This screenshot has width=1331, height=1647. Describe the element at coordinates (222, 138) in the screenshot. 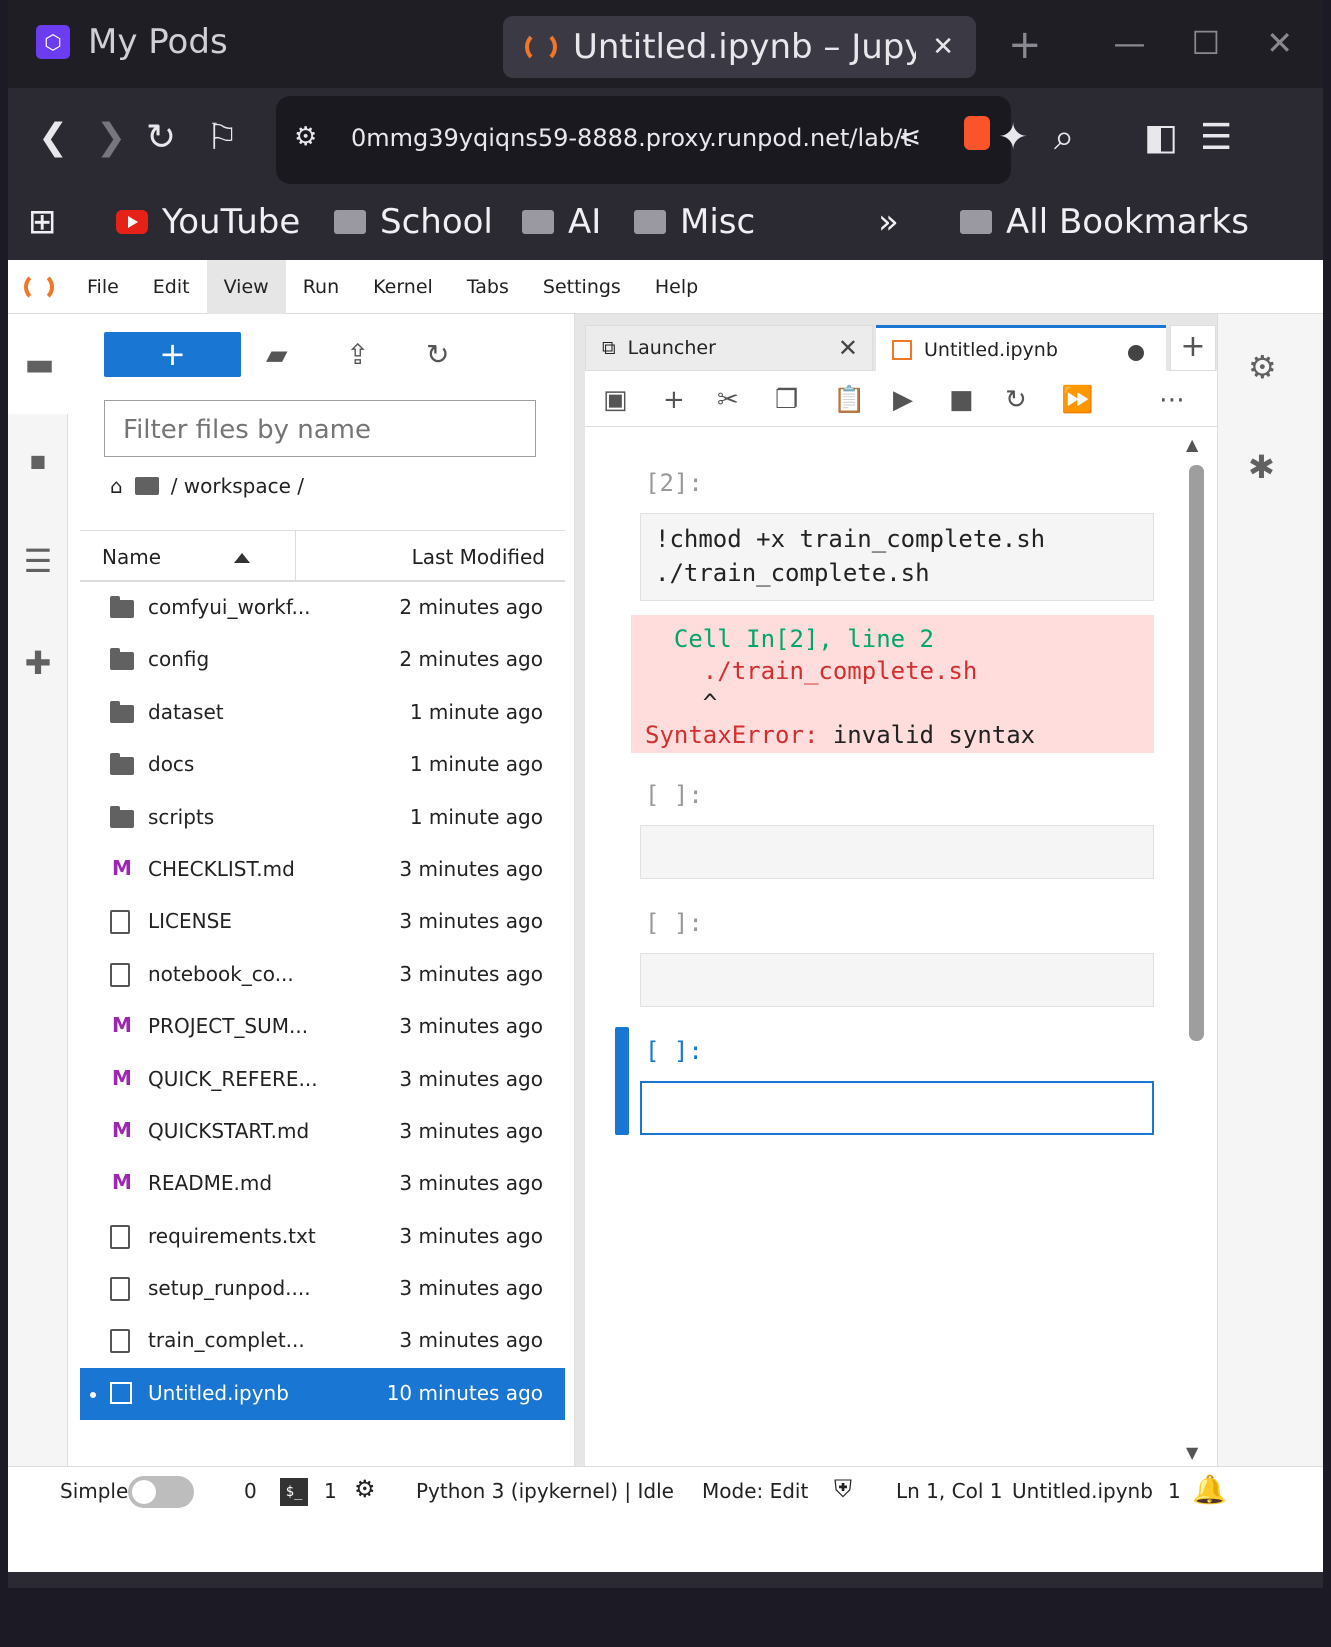

I see `bookmark-icon: ⚐` at that location.